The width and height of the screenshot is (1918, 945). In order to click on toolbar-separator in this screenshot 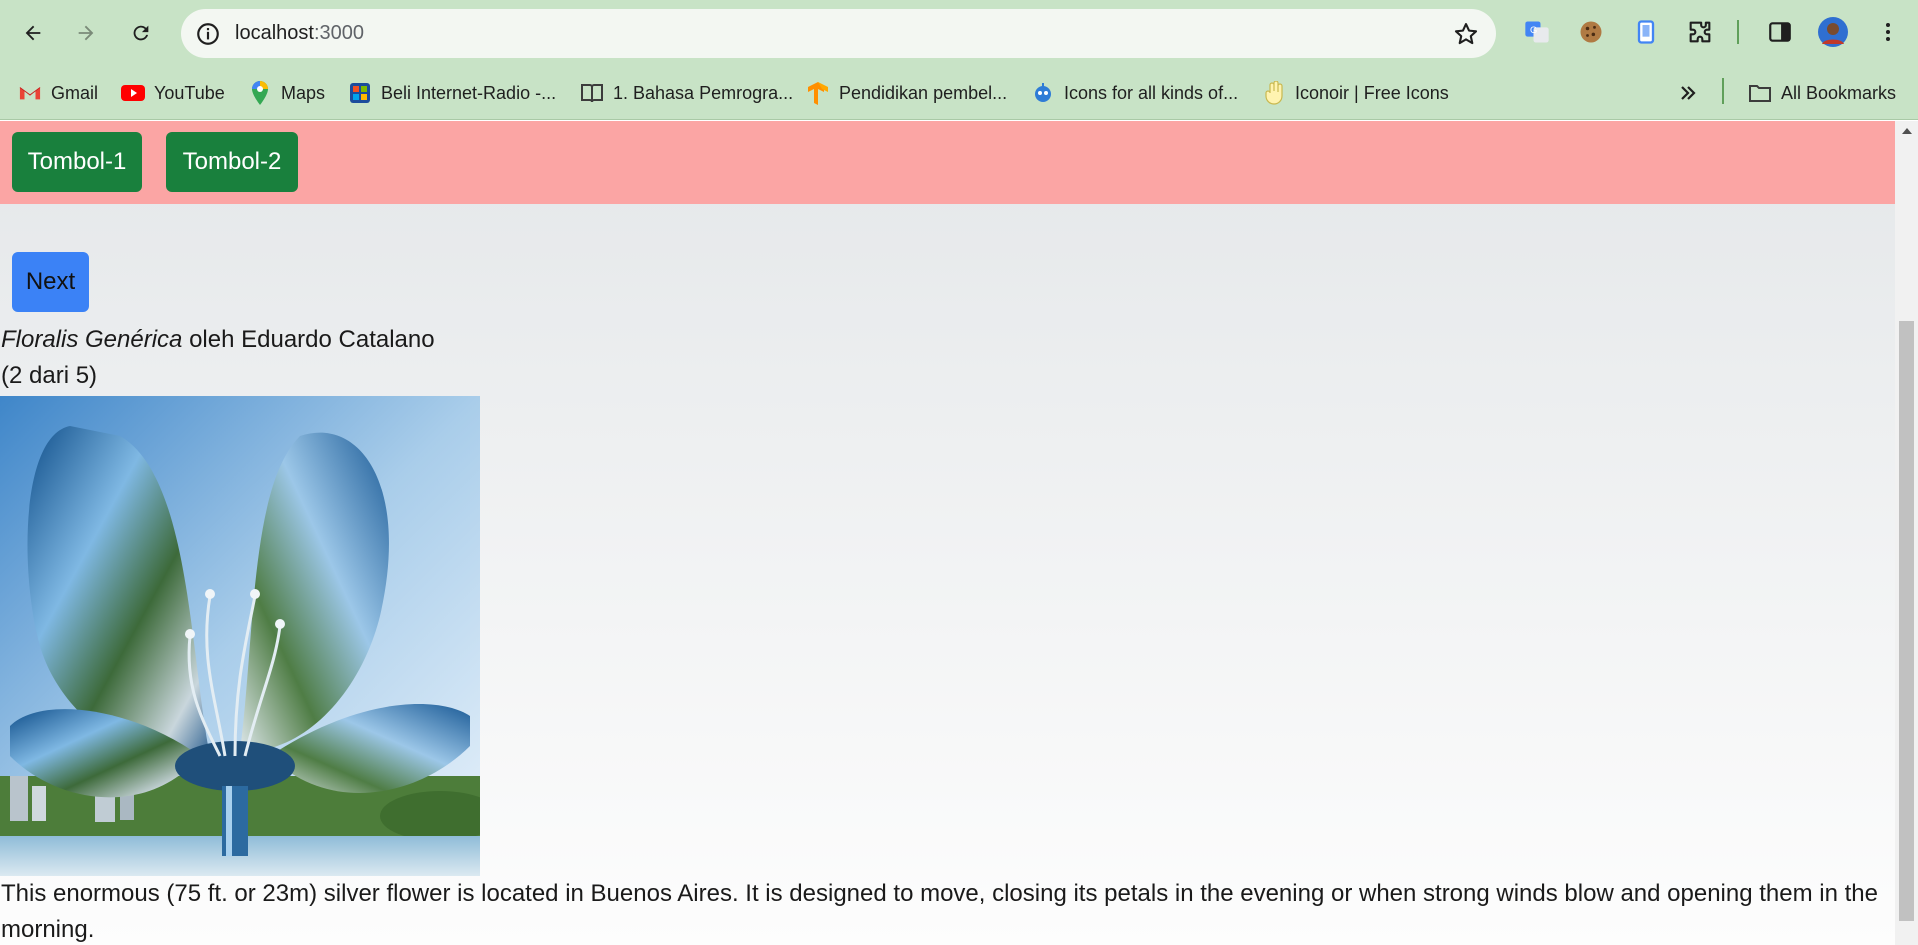, I will do `click(1738, 32)`.